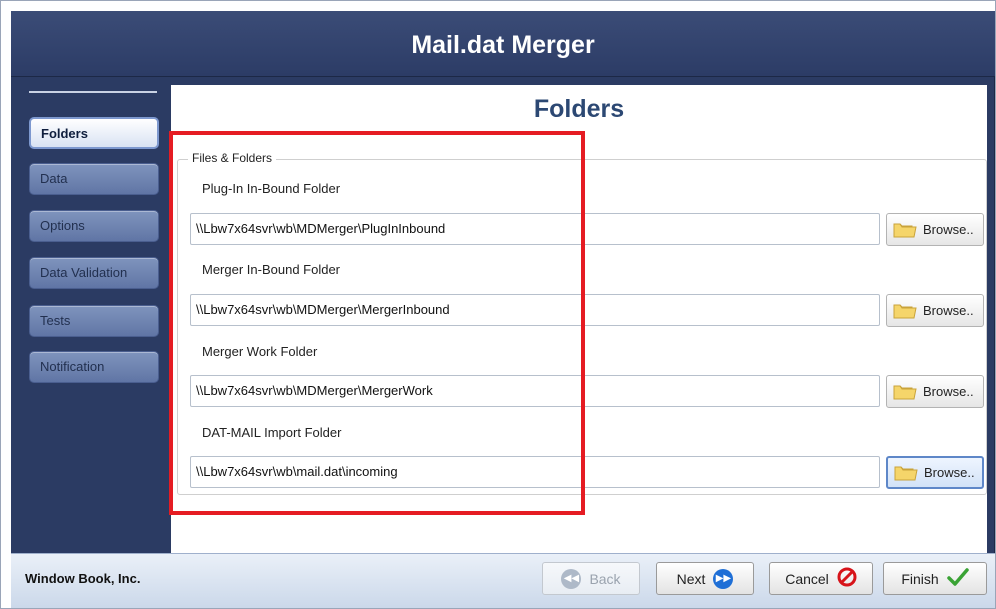 The width and height of the screenshot is (996, 609). I want to click on back-button: ◀◀ Back, so click(591, 578).